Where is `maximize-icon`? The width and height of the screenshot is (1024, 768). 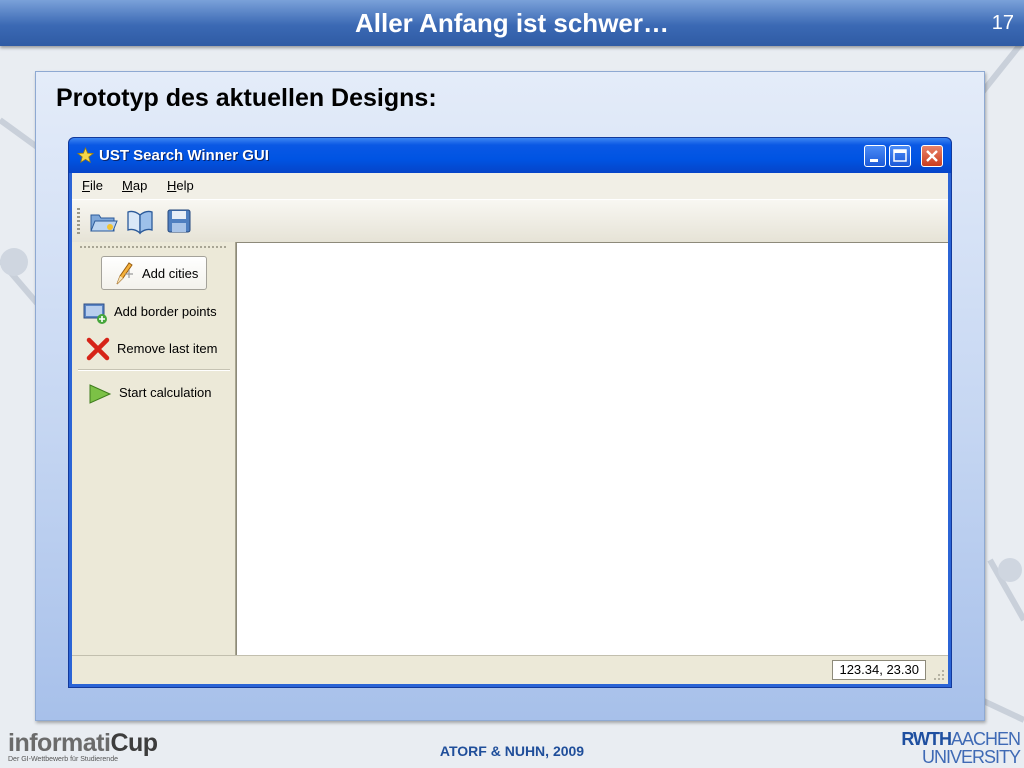 maximize-icon is located at coordinates (900, 155).